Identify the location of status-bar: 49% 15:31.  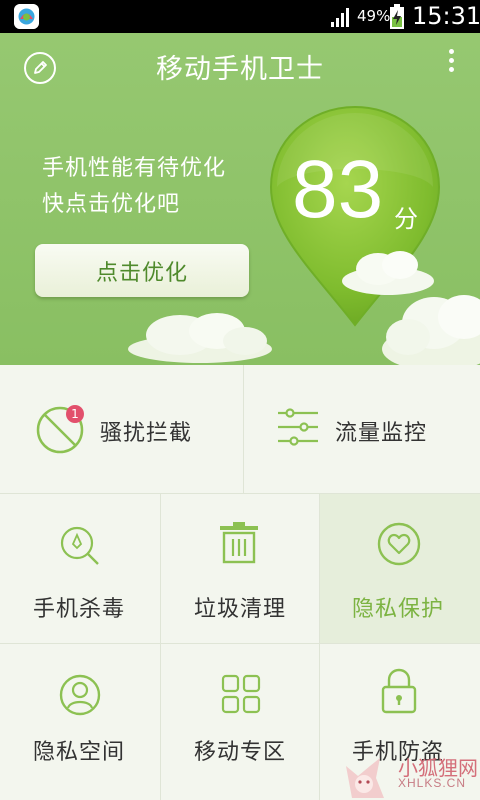
(240, 16).